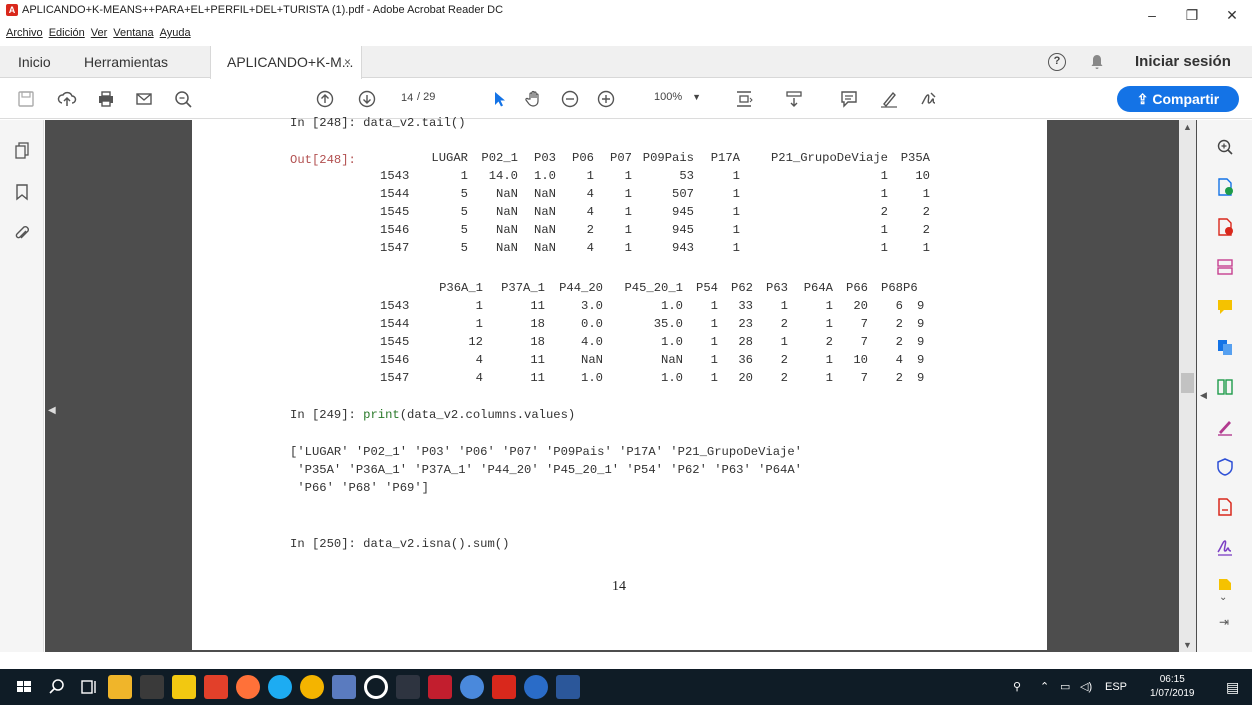 Image resolution: width=1252 pixels, height=705 pixels. I want to click on create-pdf-icon, so click(1225, 227).